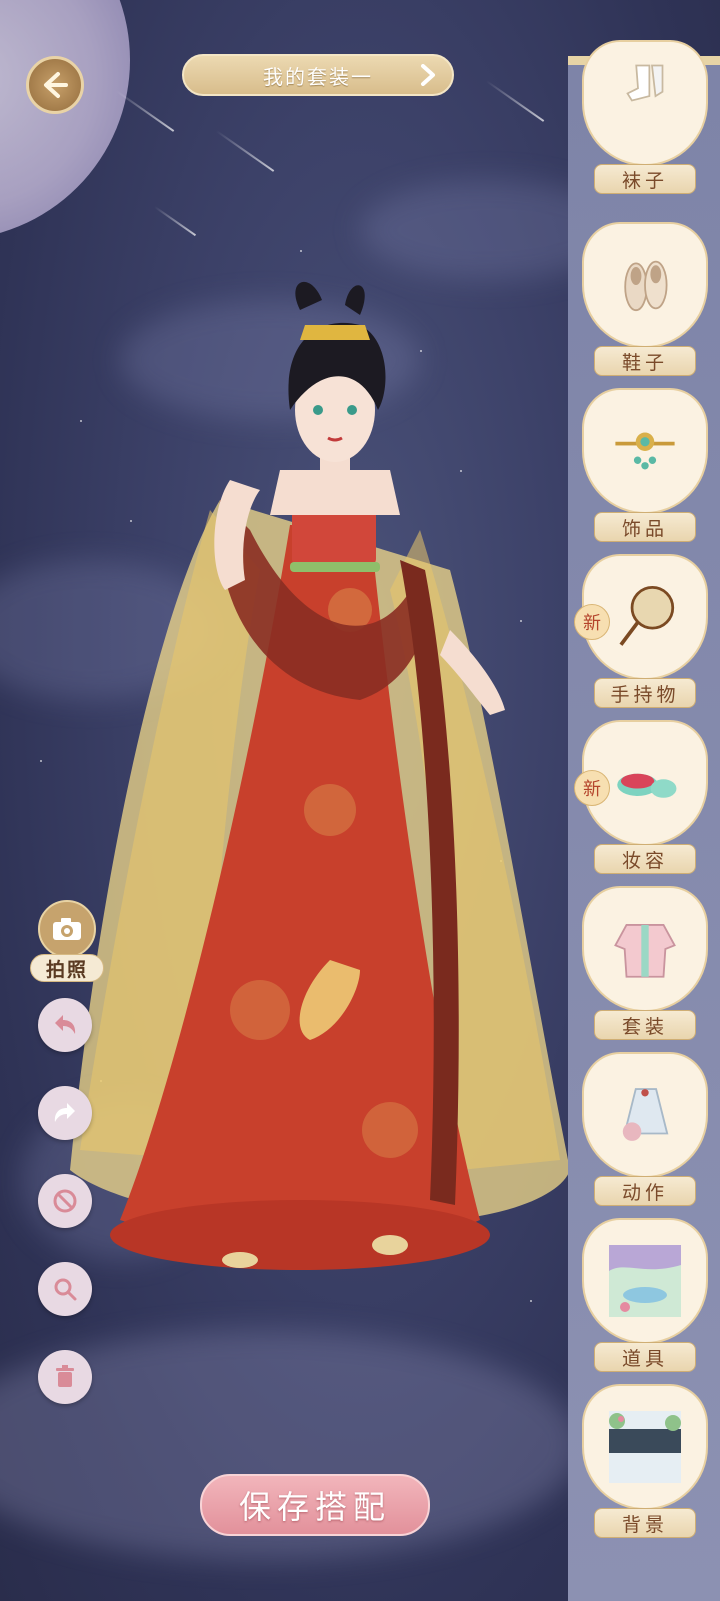  I want to click on category-label: 饰品, so click(645, 527).